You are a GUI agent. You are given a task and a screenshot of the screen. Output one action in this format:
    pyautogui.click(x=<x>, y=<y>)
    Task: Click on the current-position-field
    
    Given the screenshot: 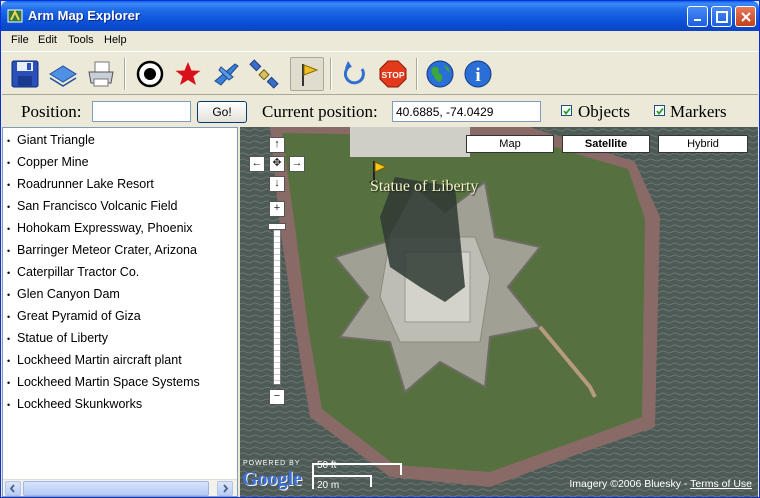 What is the action you would take?
    pyautogui.click(x=466, y=111)
    